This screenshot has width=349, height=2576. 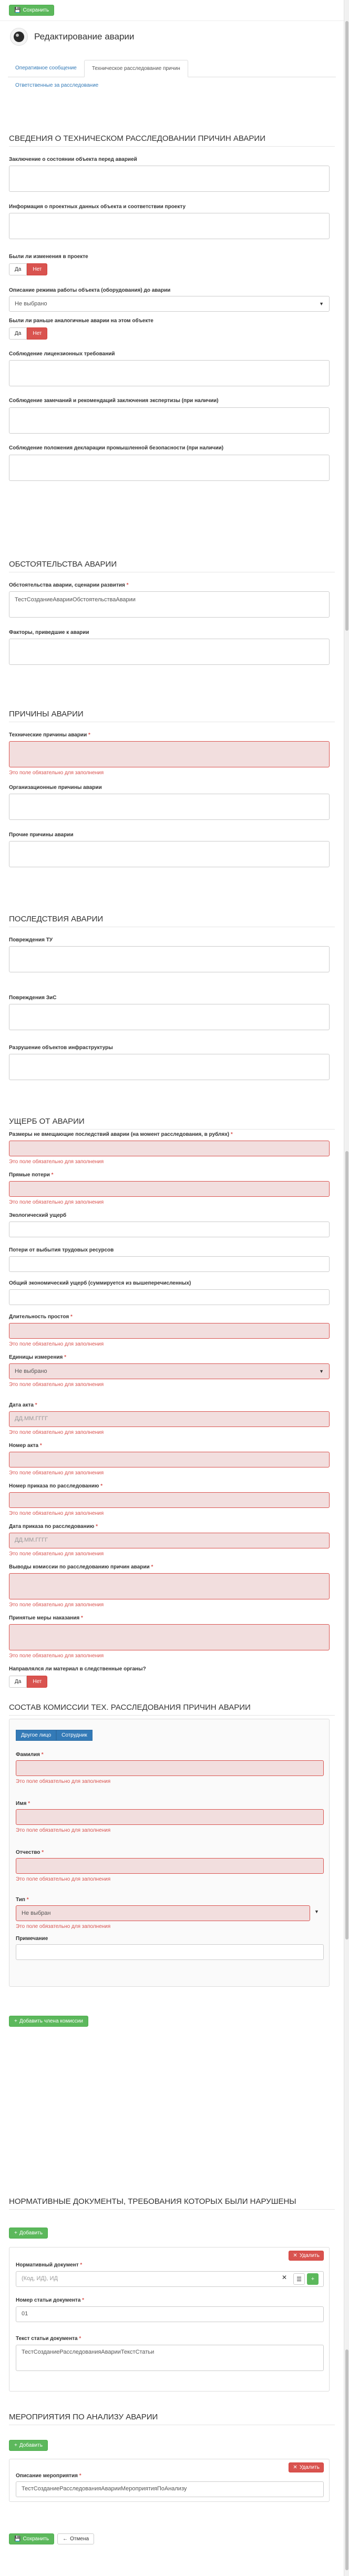 What do you see at coordinates (170, 2314) in the screenshot?
I see `article-number-field: 01` at bounding box center [170, 2314].